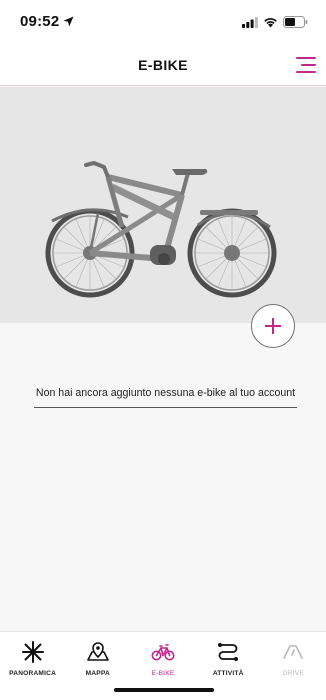 Image resolution: width=326 pixels, height=700 pixels. I want to click on page-title: E-BIKE, so click(163, 65).